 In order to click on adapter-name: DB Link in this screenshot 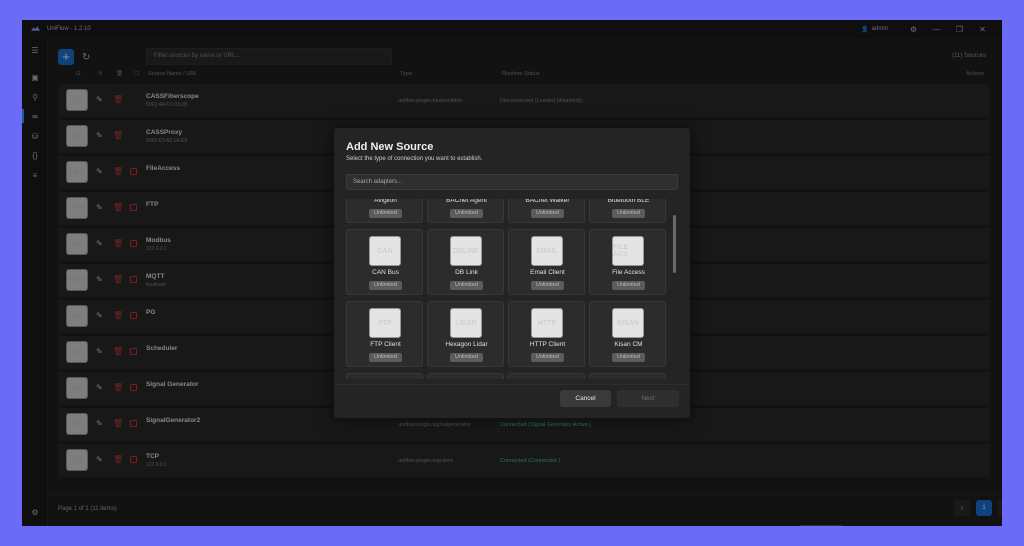, I will do `click(466, 272)`.